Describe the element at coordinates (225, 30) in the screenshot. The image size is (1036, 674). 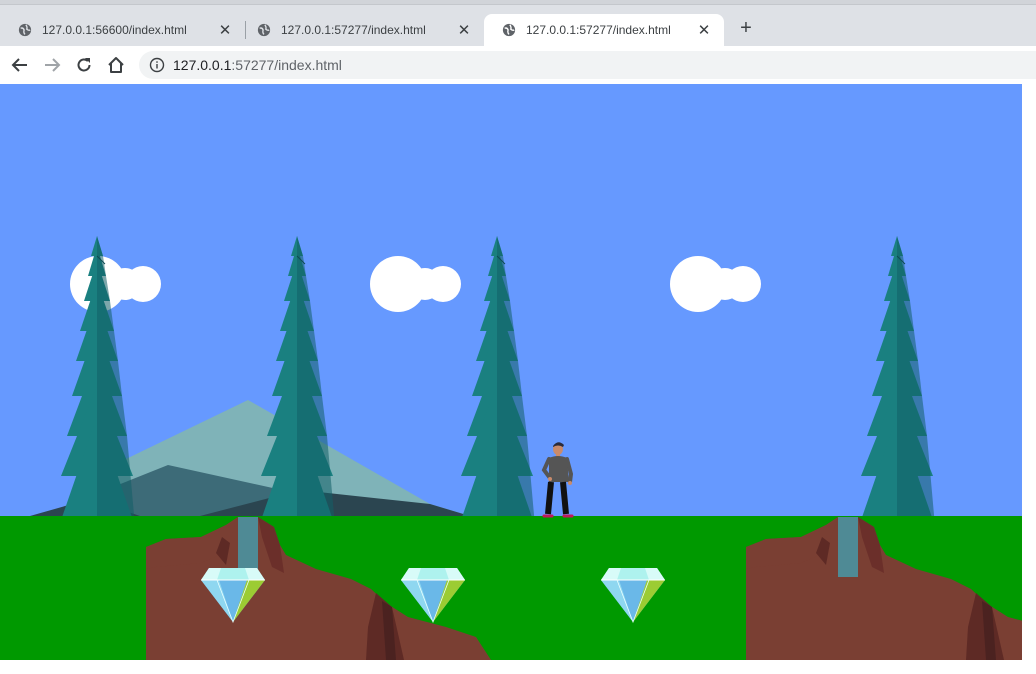
I see `tab-1-close-icon: ✕` at that location.